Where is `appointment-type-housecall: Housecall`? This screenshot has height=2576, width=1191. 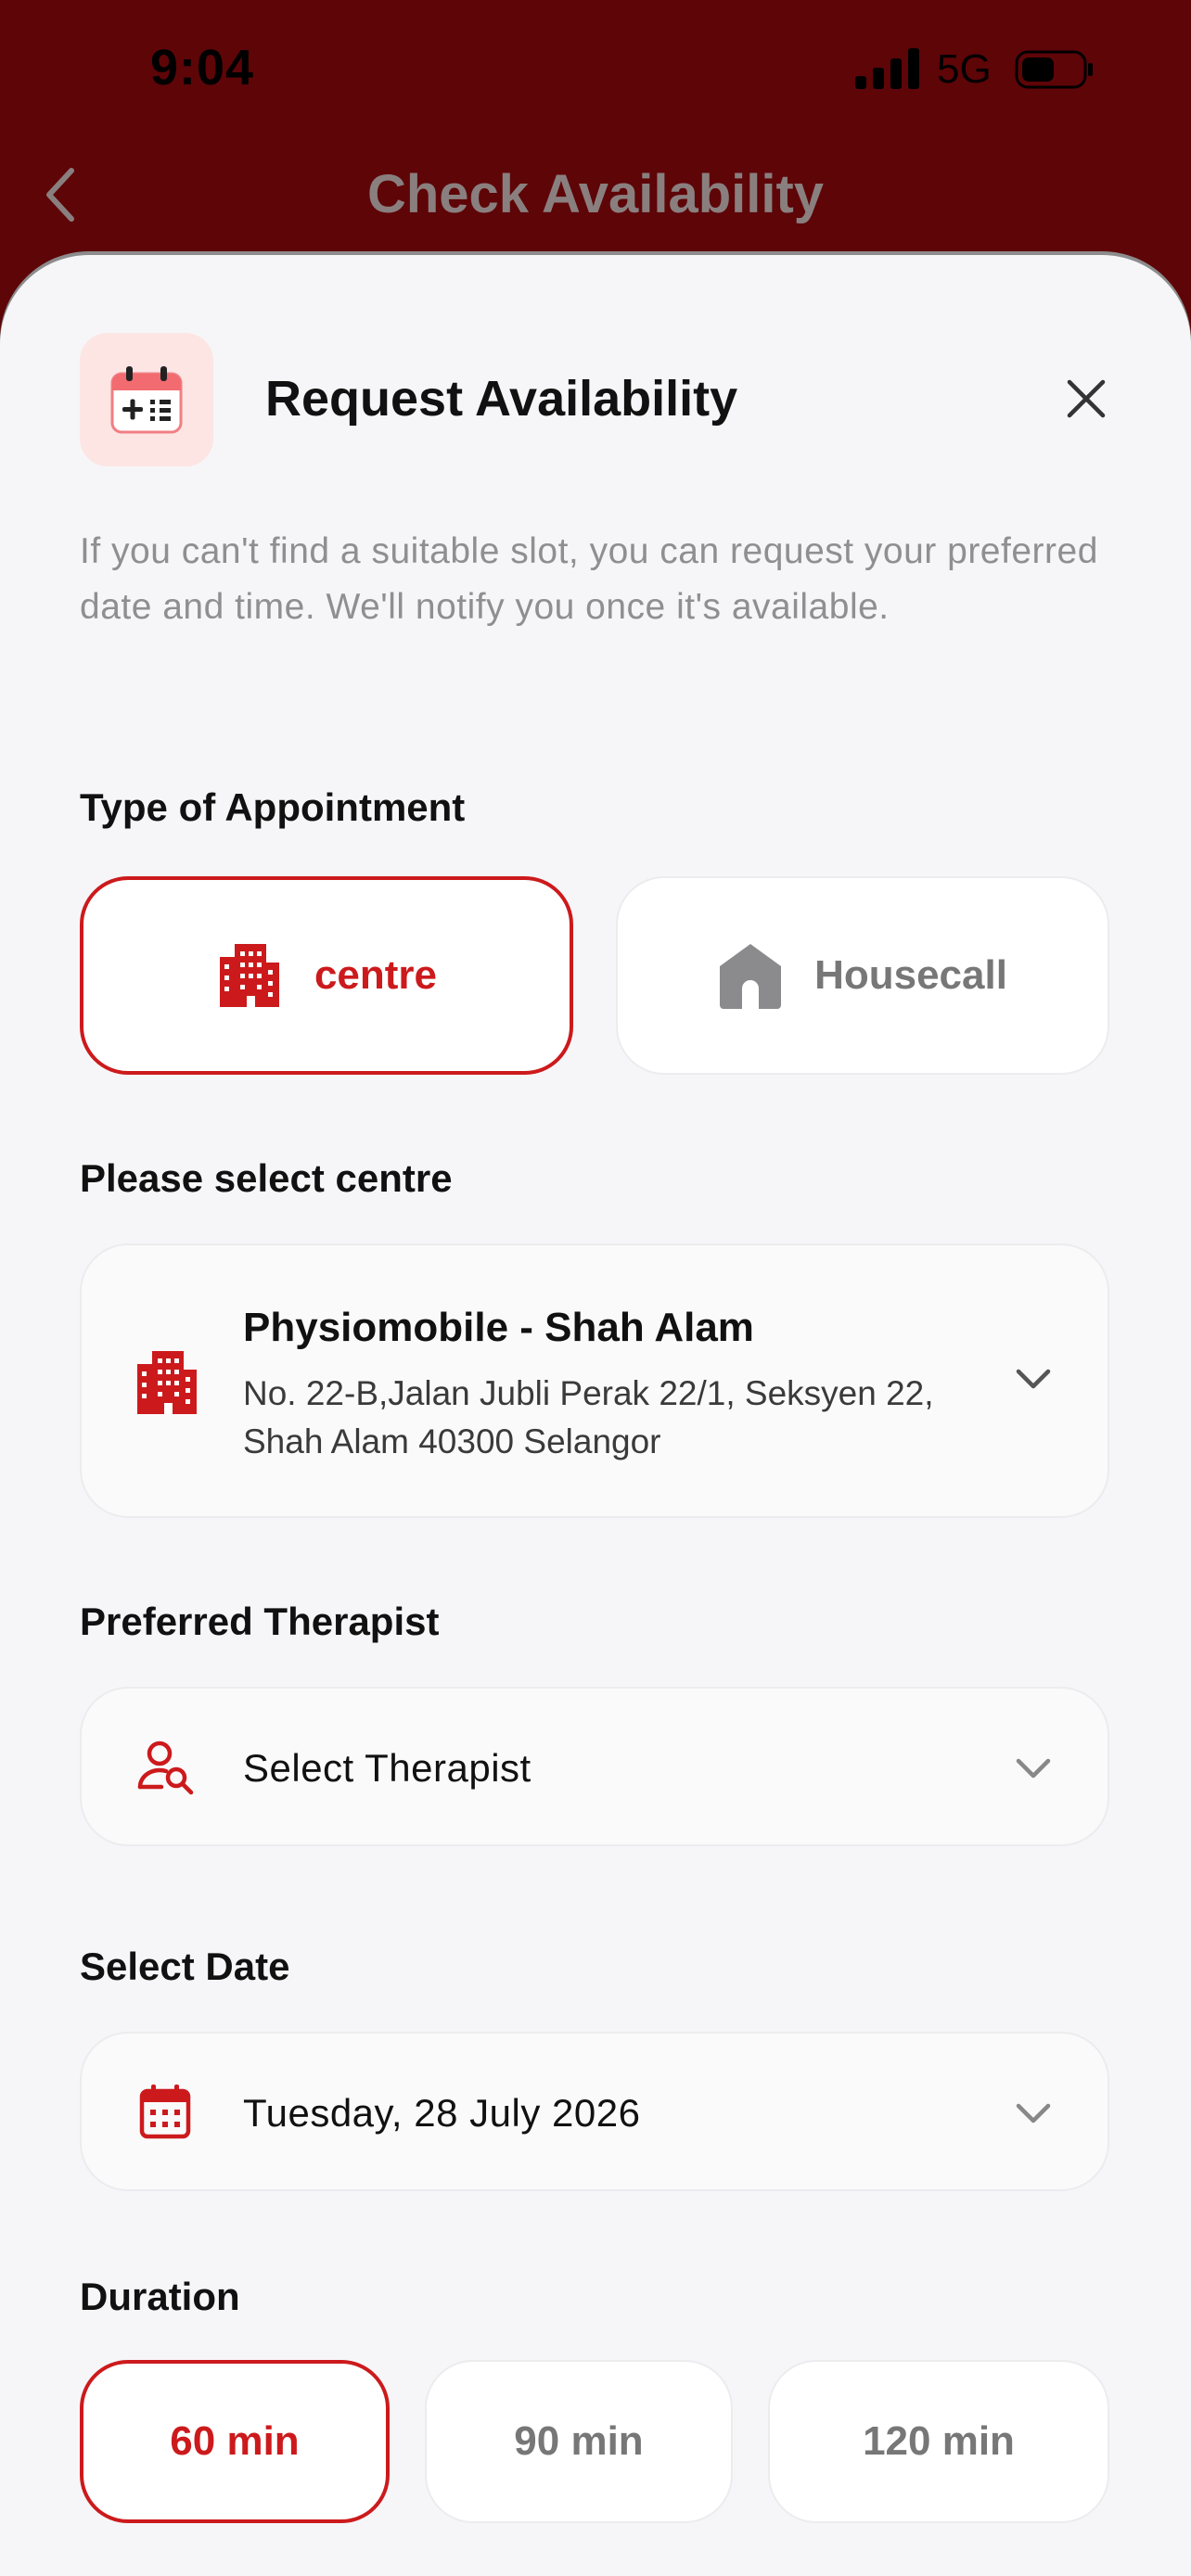
appointment-type-housecall: Housecall is located at coordinates (862, 976).